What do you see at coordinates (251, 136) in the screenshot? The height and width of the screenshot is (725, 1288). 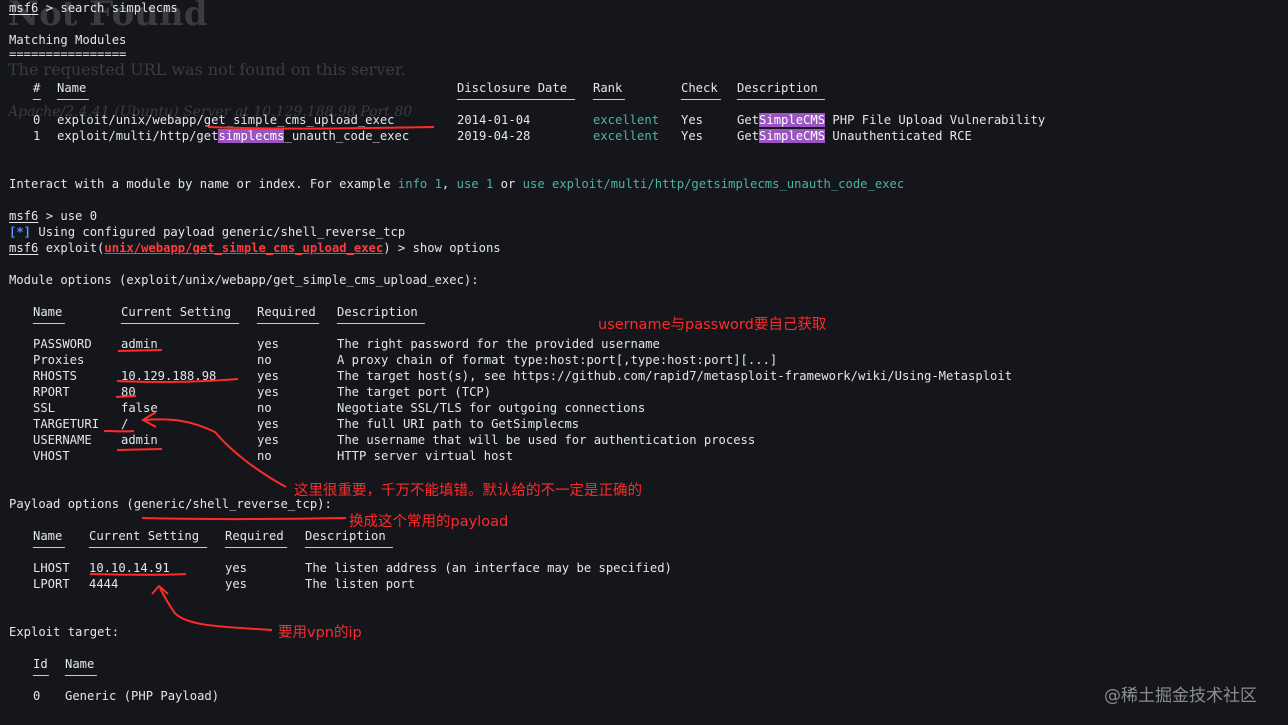 I see `search-highlight: simplecms` at bounding box center [251, 136].